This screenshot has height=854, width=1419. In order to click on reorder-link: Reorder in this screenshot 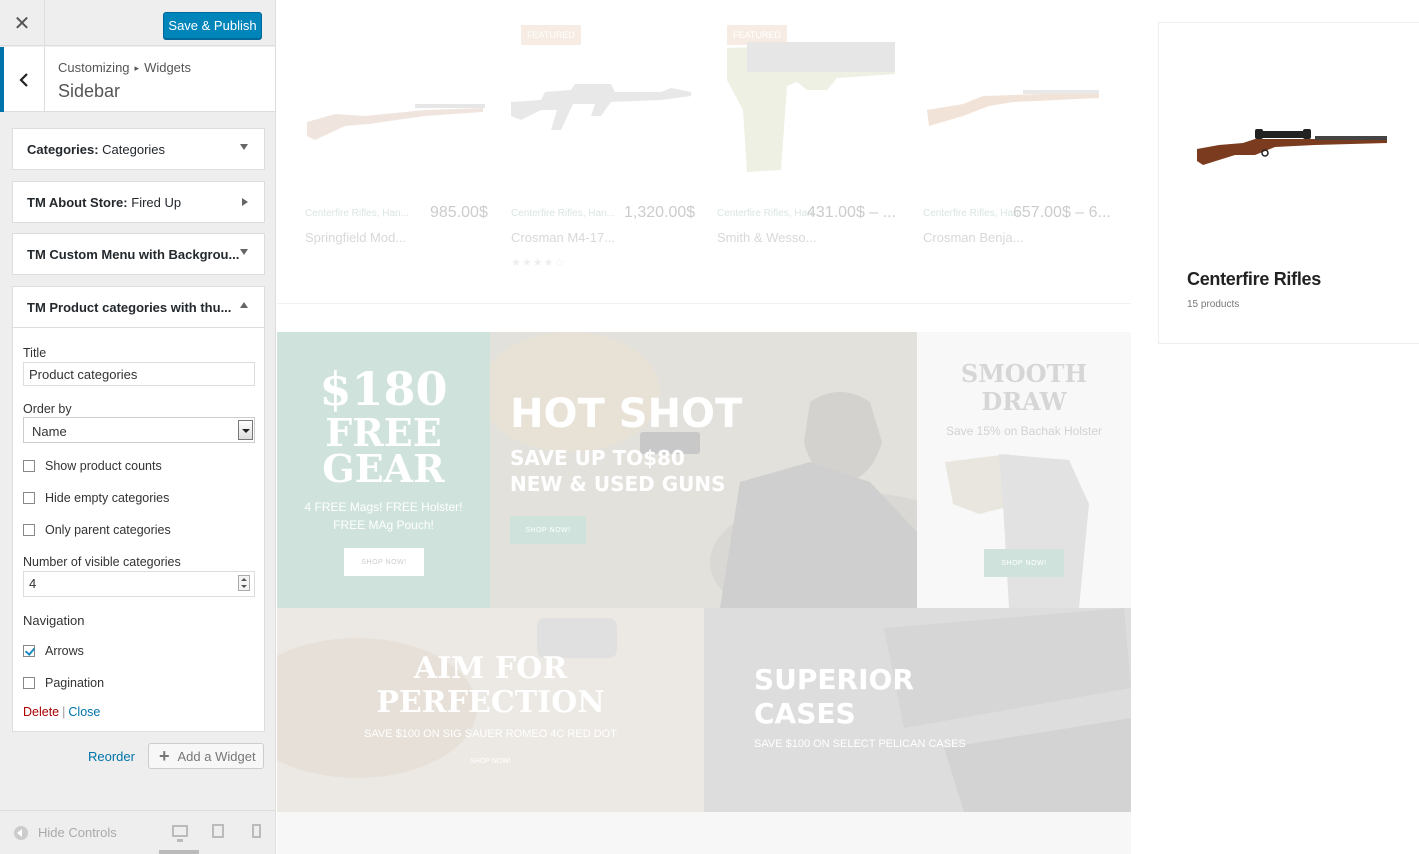, I will do `click(111, 756)`.